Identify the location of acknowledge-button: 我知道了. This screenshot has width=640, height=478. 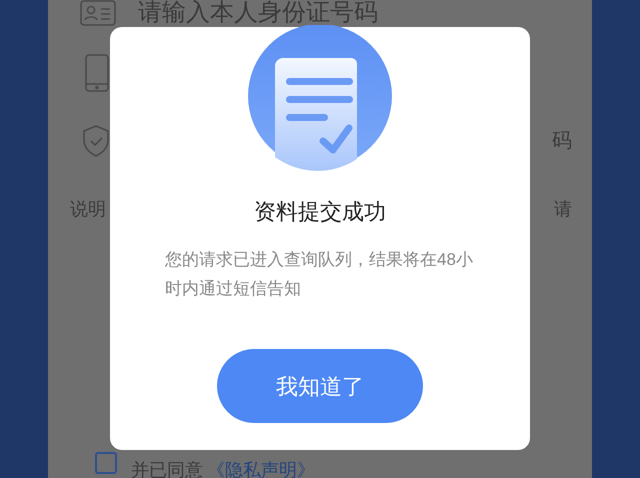
(320, 386).